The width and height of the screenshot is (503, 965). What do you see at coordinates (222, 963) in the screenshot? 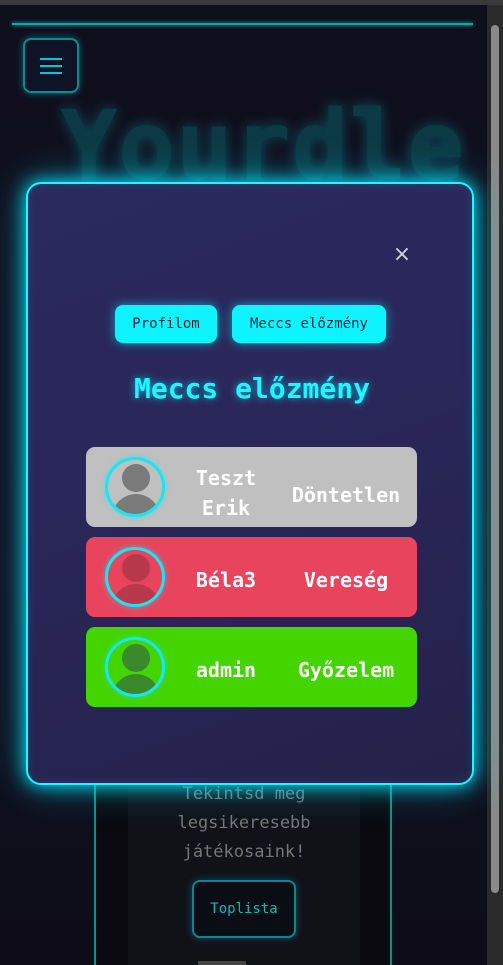
I see `scroll-indicator` at bounding box center [222, 963].